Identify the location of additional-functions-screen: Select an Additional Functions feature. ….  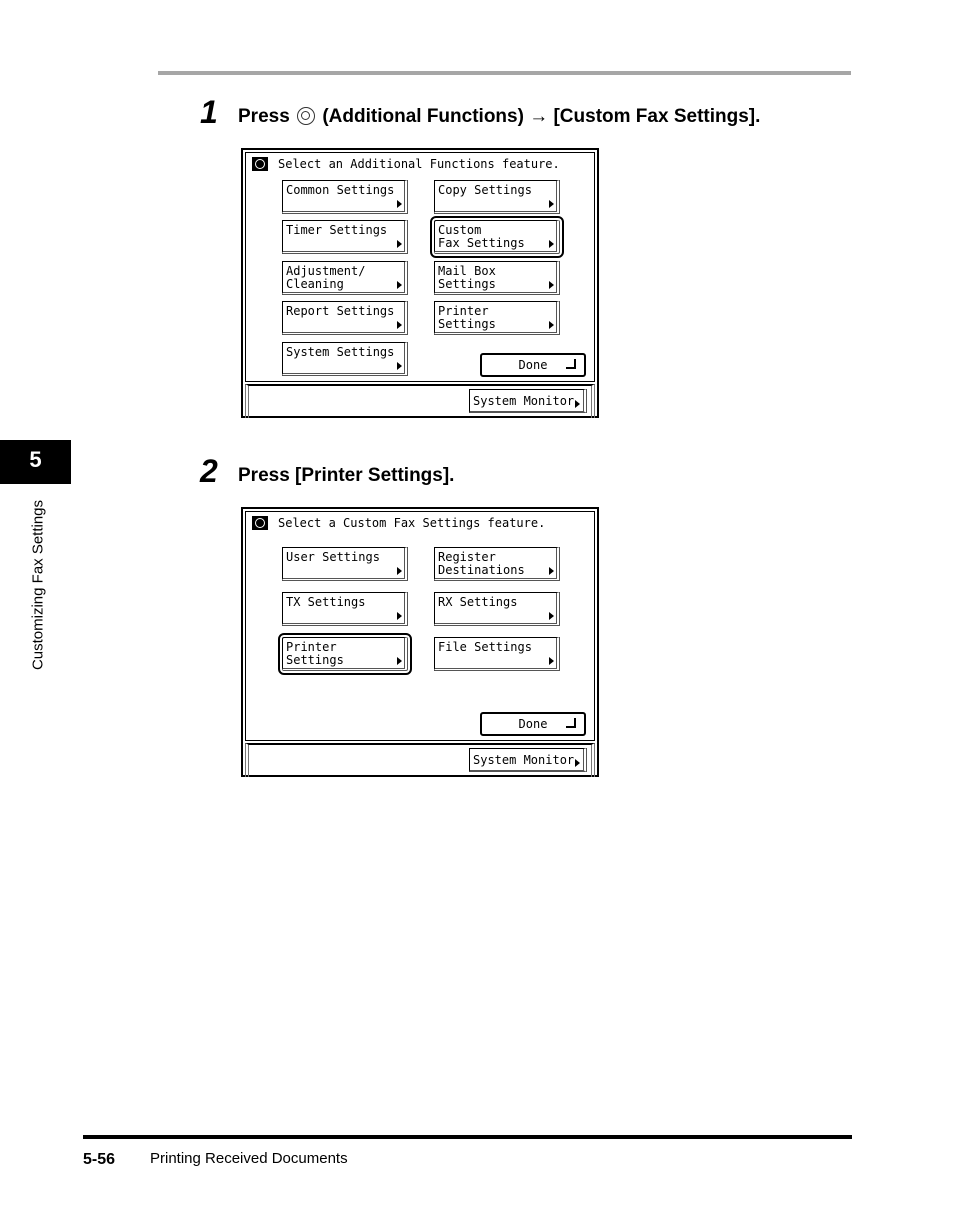
(420, 283).